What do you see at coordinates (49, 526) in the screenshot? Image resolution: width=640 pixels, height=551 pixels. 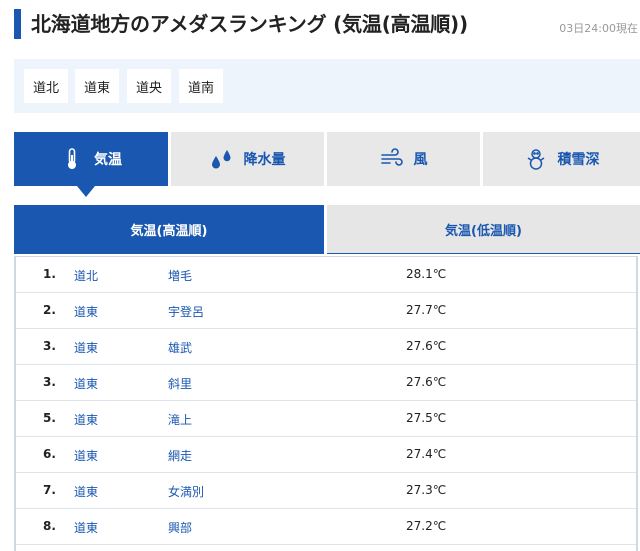 I see `rank-number: 8.` at bounding box center [49, 526].